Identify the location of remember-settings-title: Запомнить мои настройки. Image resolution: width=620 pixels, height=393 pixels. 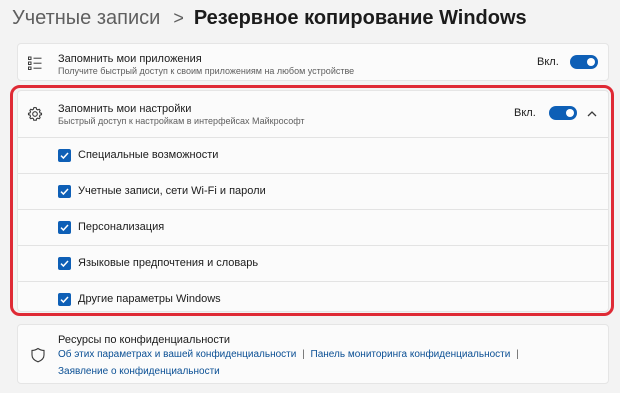
(125, 109).